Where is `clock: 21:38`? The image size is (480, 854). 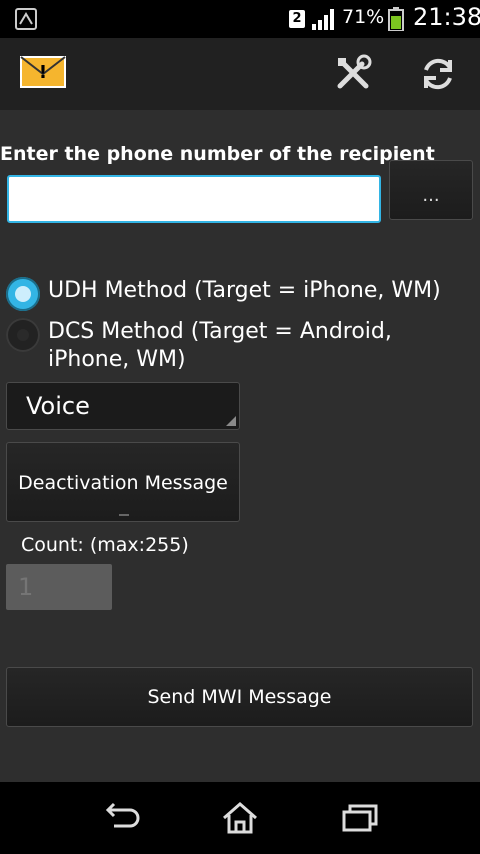
clock: 21:38 is located at coordinates (446, 17).